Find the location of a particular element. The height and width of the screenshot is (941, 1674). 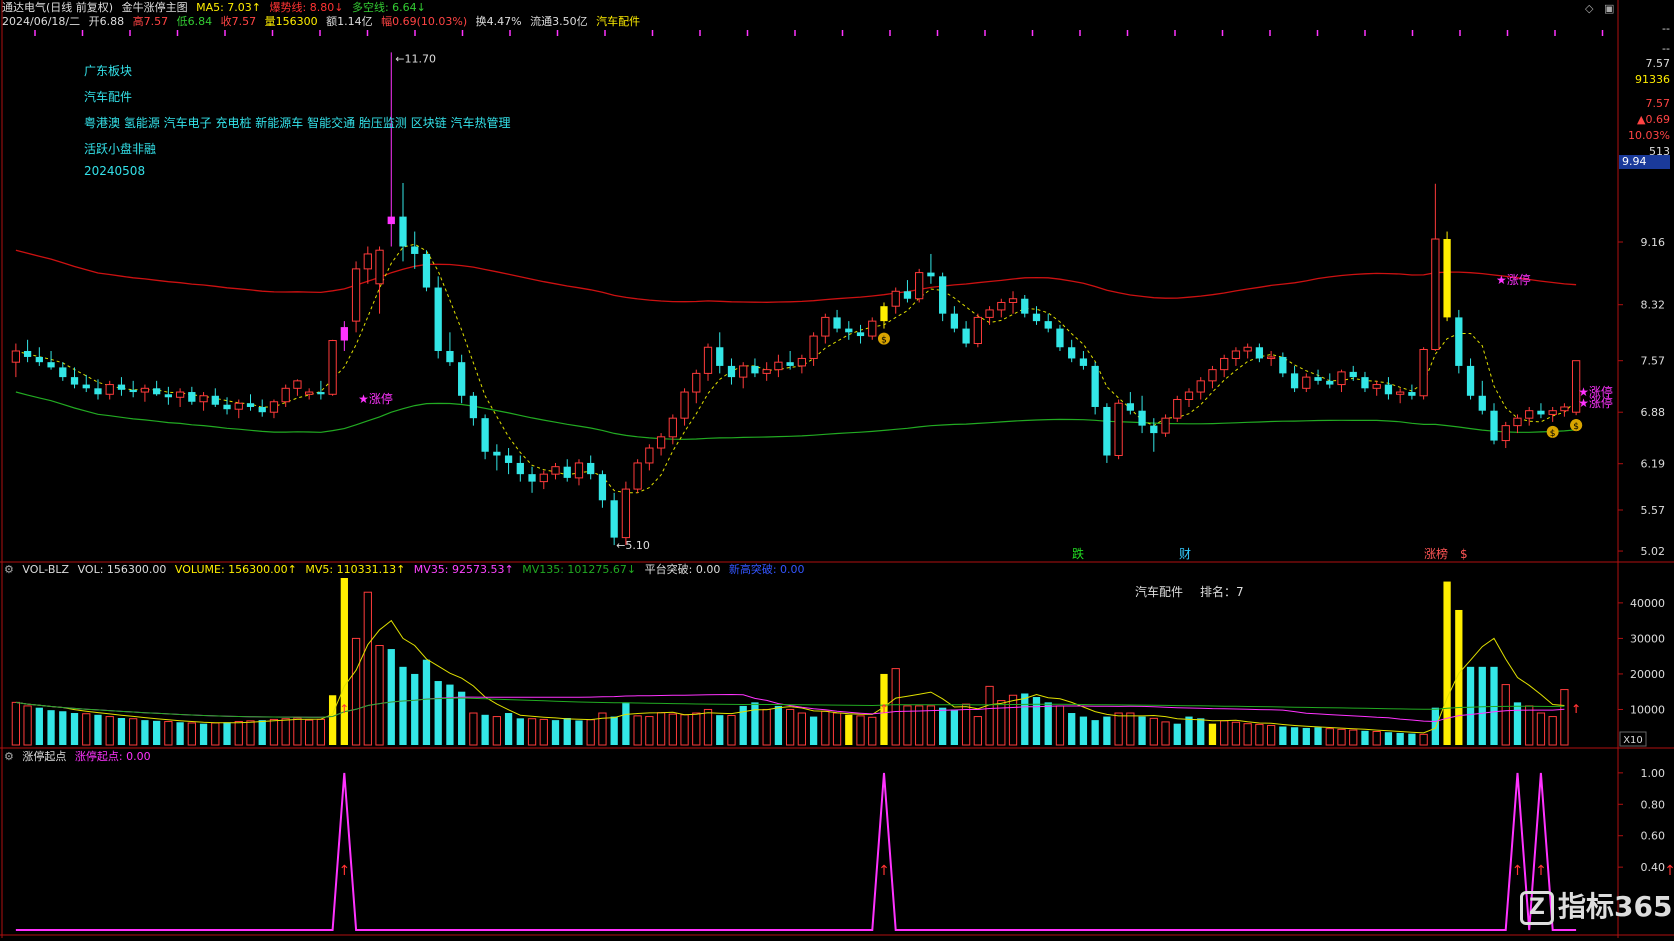

z-name: 涨停起点 is located at coordinates (44, 756).